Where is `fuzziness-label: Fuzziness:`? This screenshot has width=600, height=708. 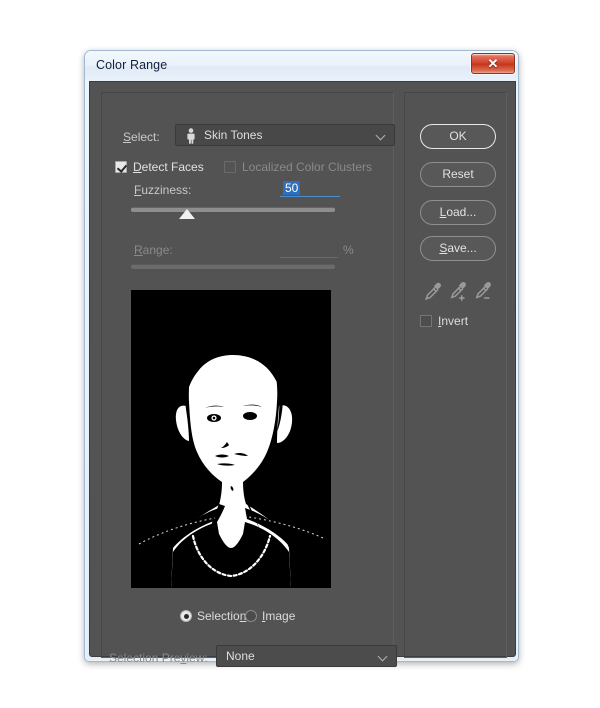
fuzziness-label: Fuzziness: is located at coordinates (163, 190).